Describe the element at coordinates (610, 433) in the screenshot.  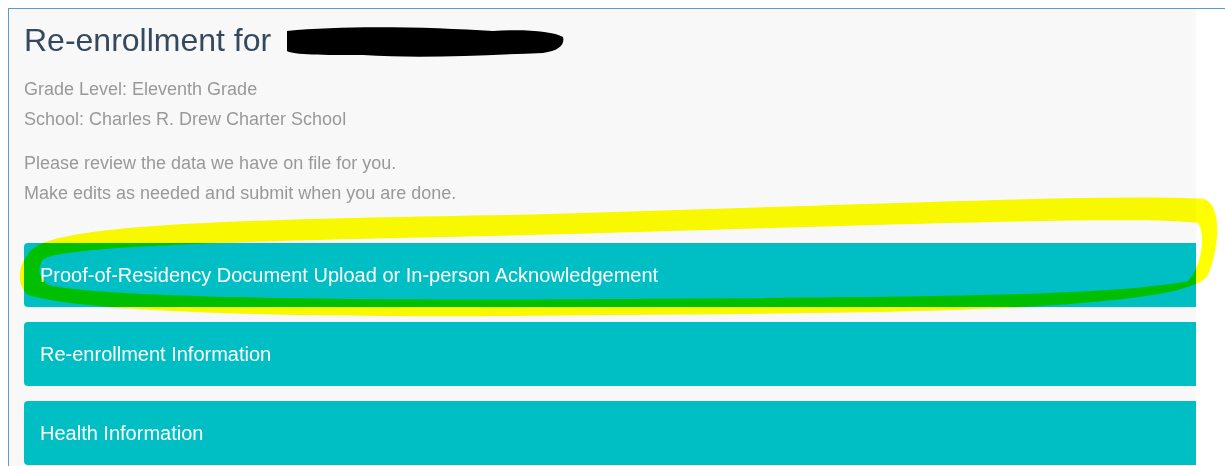
I see `section-header: Health Information` at that location.